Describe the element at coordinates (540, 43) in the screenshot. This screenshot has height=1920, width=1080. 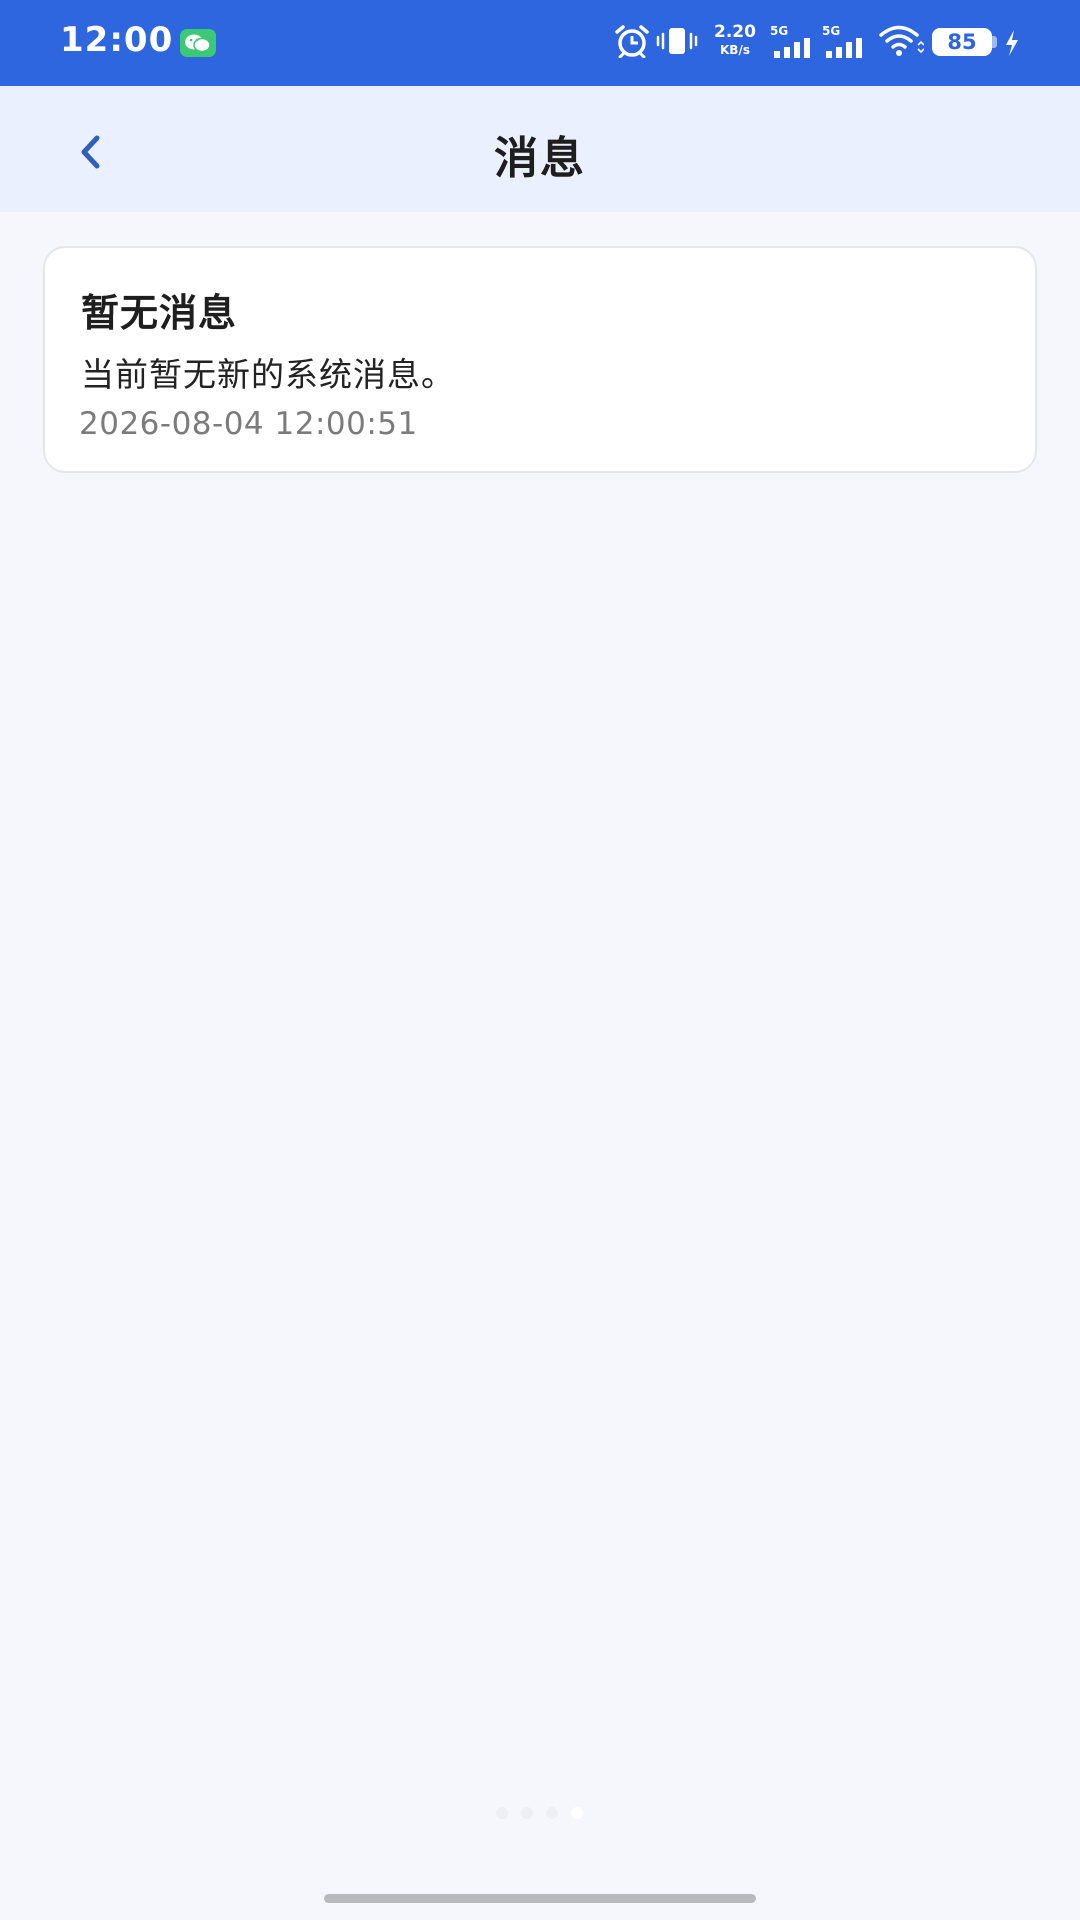
I see `status-bar: 12:00 2.20 KB/s 5G 5G 85` at that location.